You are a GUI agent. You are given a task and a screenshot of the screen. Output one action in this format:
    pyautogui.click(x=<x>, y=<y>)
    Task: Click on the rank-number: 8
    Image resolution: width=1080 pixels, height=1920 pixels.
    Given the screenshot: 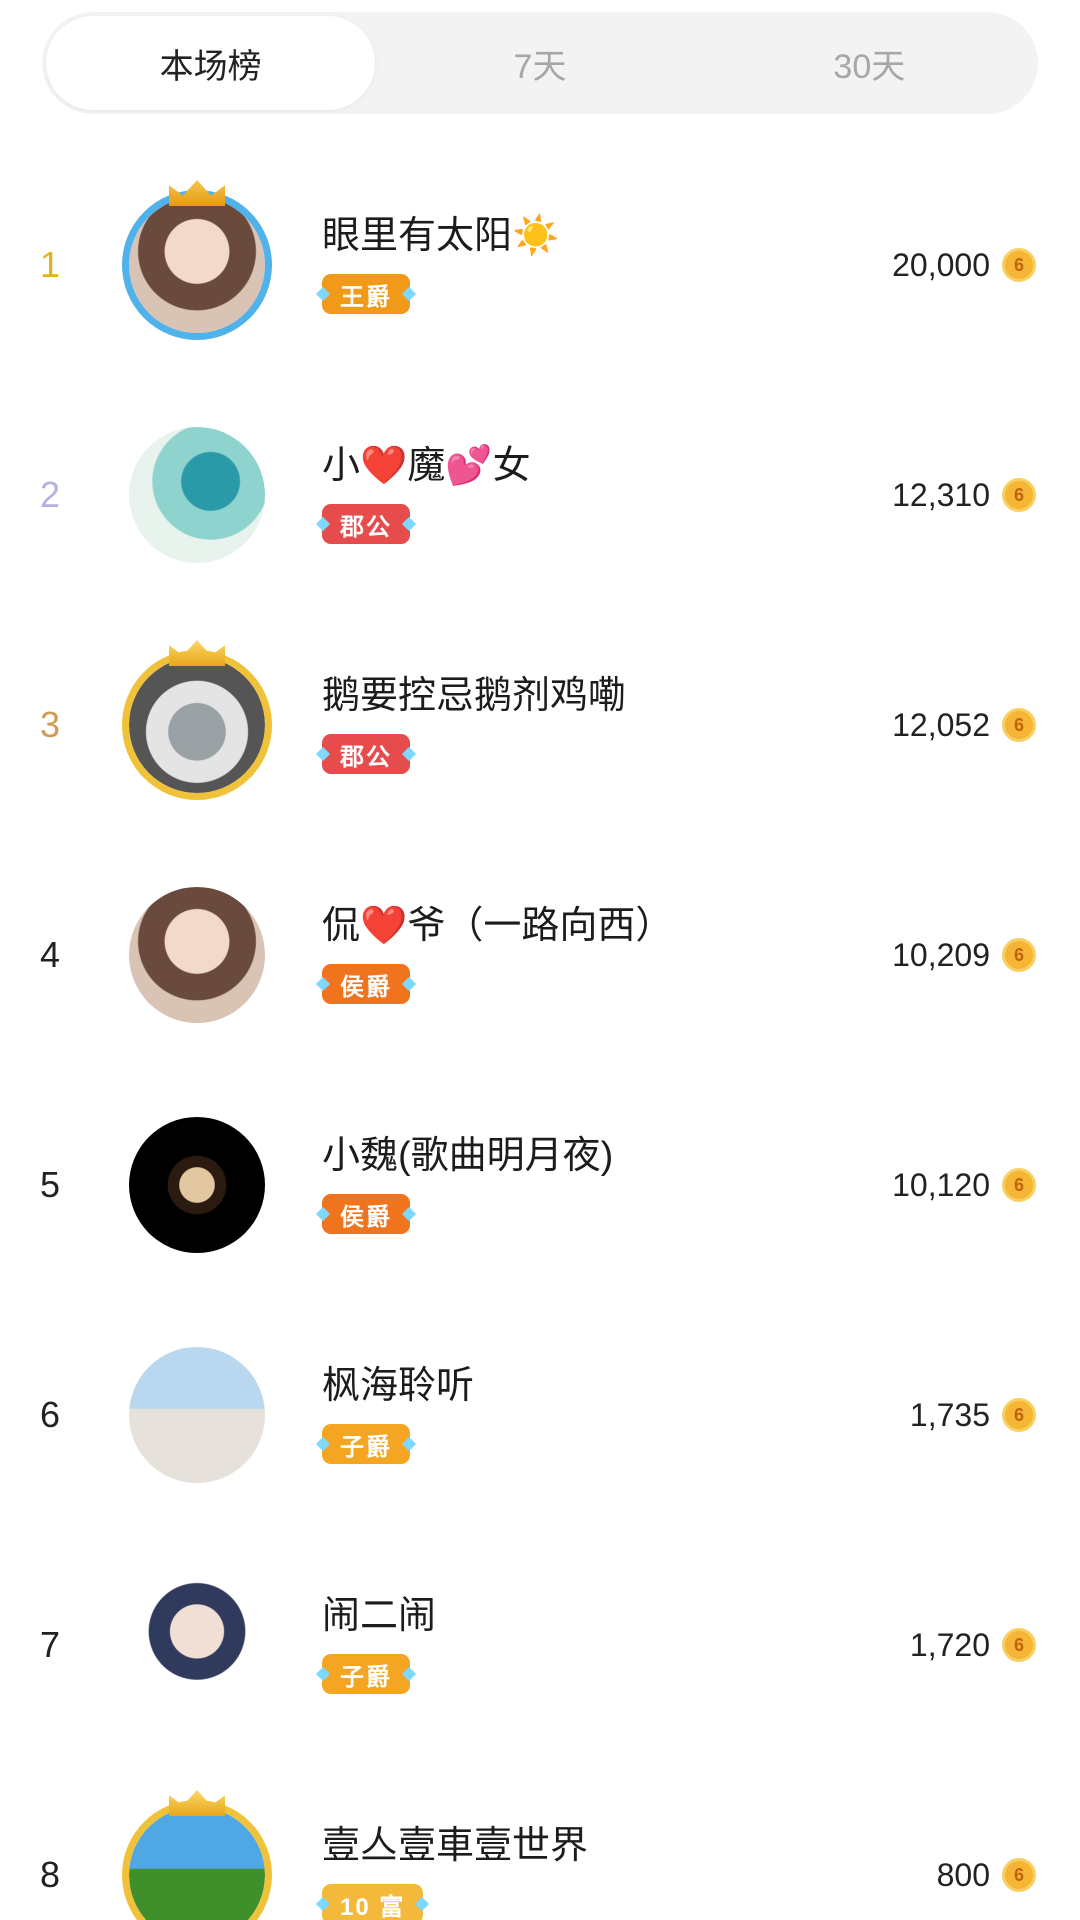 What is the action you would take?
    pyautogui.click(x=50, y=1874)
    